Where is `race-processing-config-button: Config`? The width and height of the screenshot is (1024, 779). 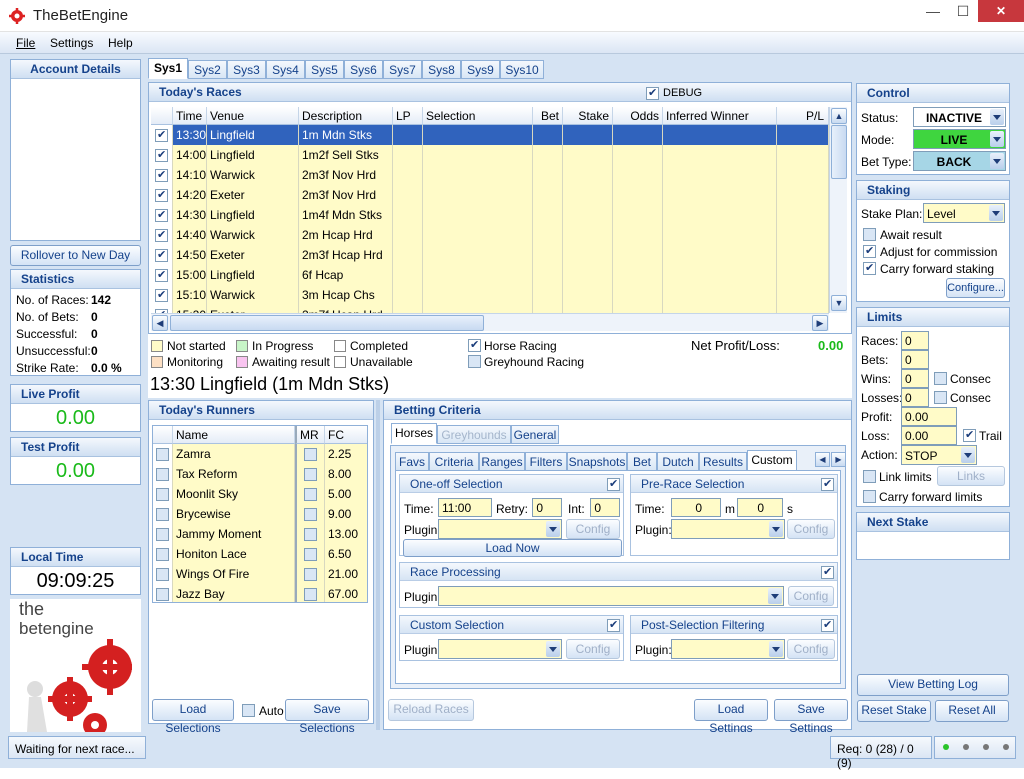 race-processing-config-button: Config is located at coordinates (811, 596).